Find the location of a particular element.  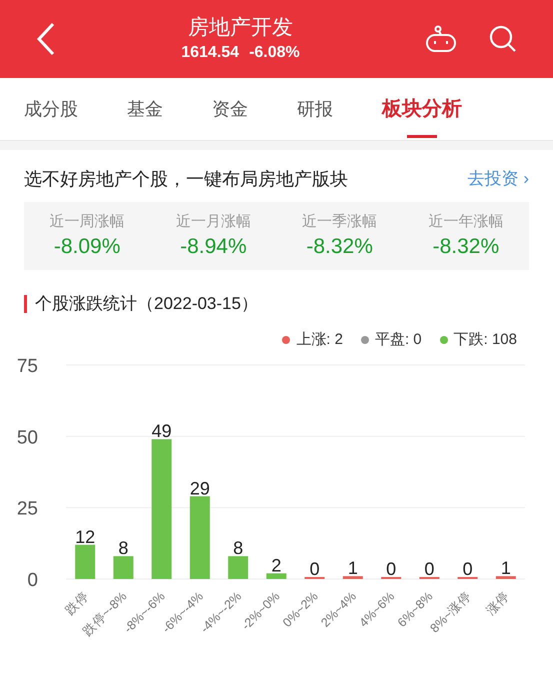

section-title: 个股涨跌统计（2022-03-15） is located at coordinates (146, 304).